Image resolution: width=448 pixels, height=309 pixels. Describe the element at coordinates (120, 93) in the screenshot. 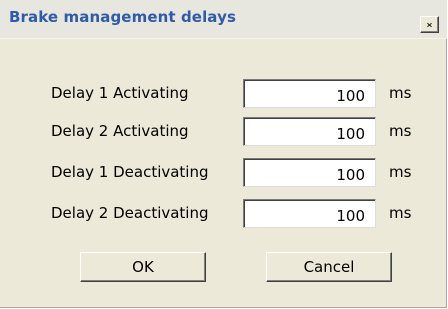

I see `delay-1-activating-label: Delay 1 Activating` at that location.